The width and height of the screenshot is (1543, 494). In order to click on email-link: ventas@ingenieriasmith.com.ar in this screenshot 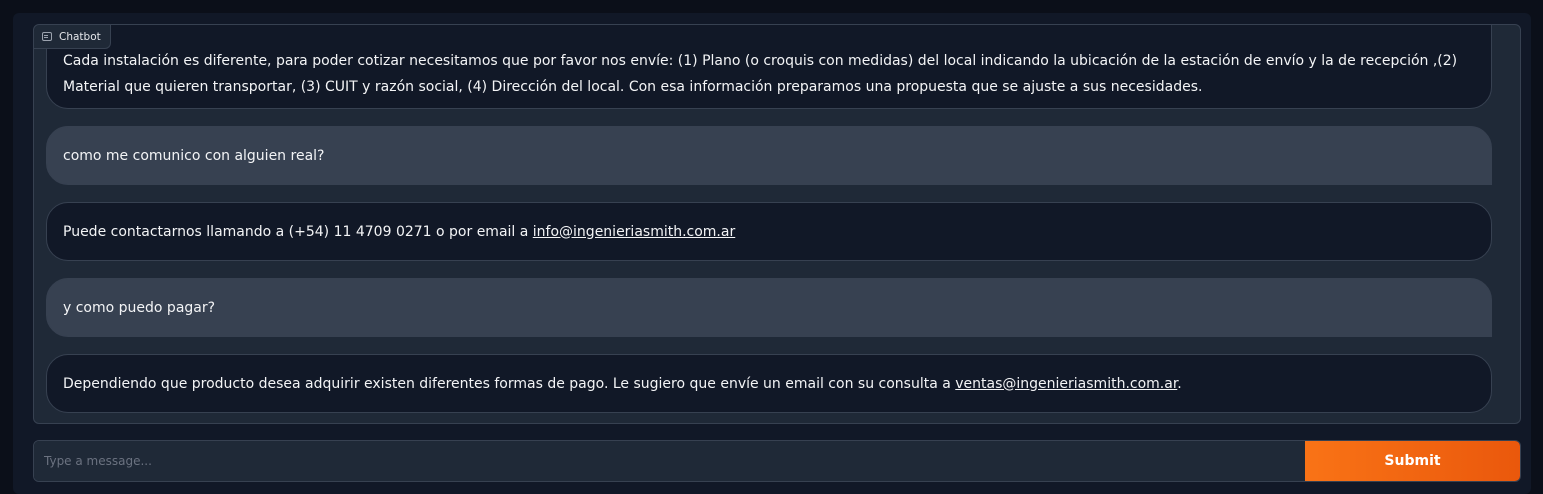, I will do `click(1066, 384)`.